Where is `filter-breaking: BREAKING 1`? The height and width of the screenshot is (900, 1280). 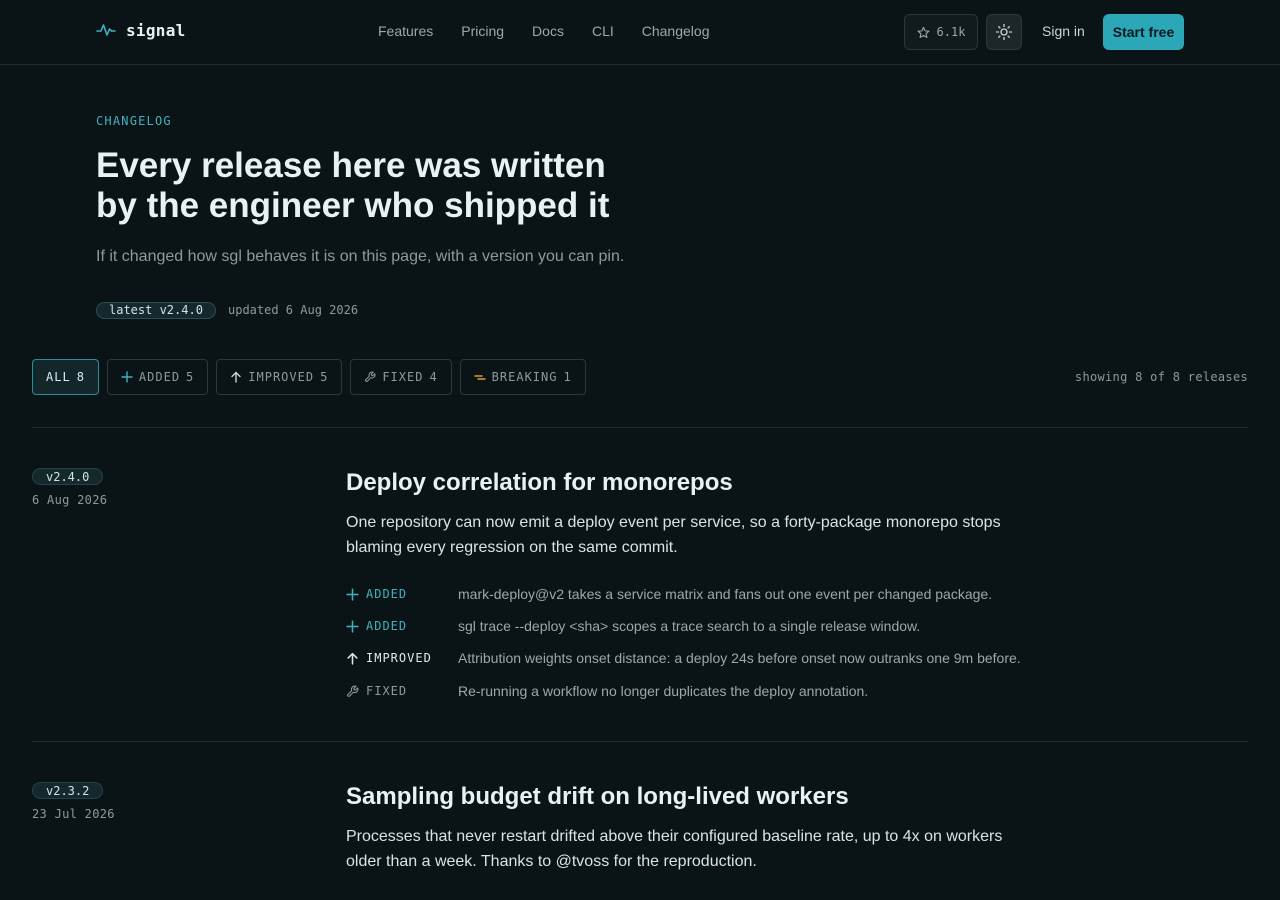 filter-breaking: BREAKING 1 is located at coordinates (522, 377).